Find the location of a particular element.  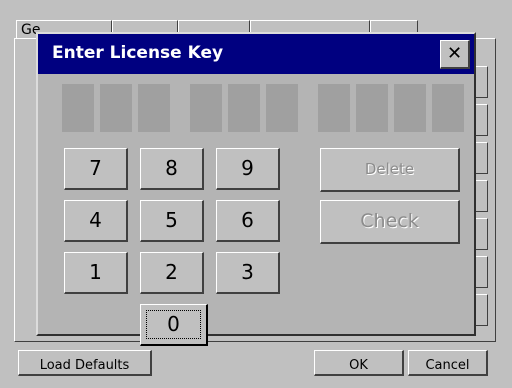

check-button: Check is located at coordinates (390, 222).